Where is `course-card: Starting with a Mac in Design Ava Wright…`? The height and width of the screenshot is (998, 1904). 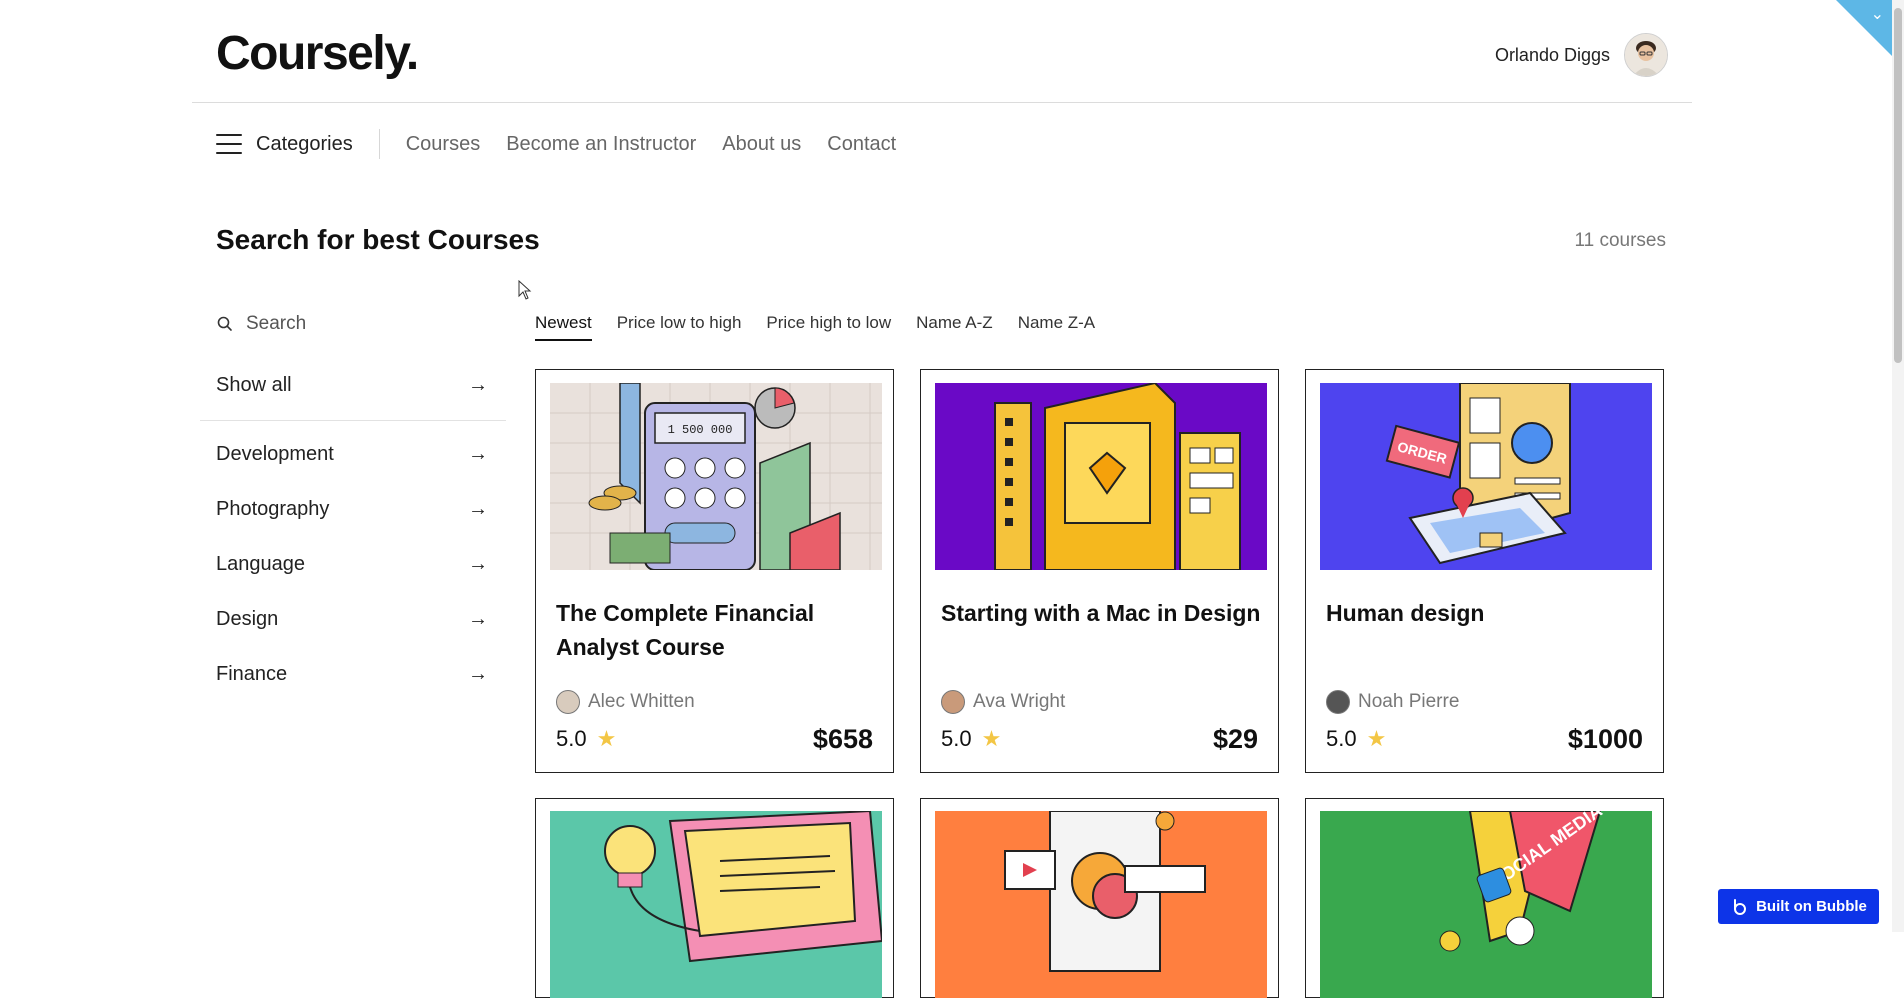 course-card: Starting with a Mac in Design Ava Wright… is located at coordinates (1099, 571).